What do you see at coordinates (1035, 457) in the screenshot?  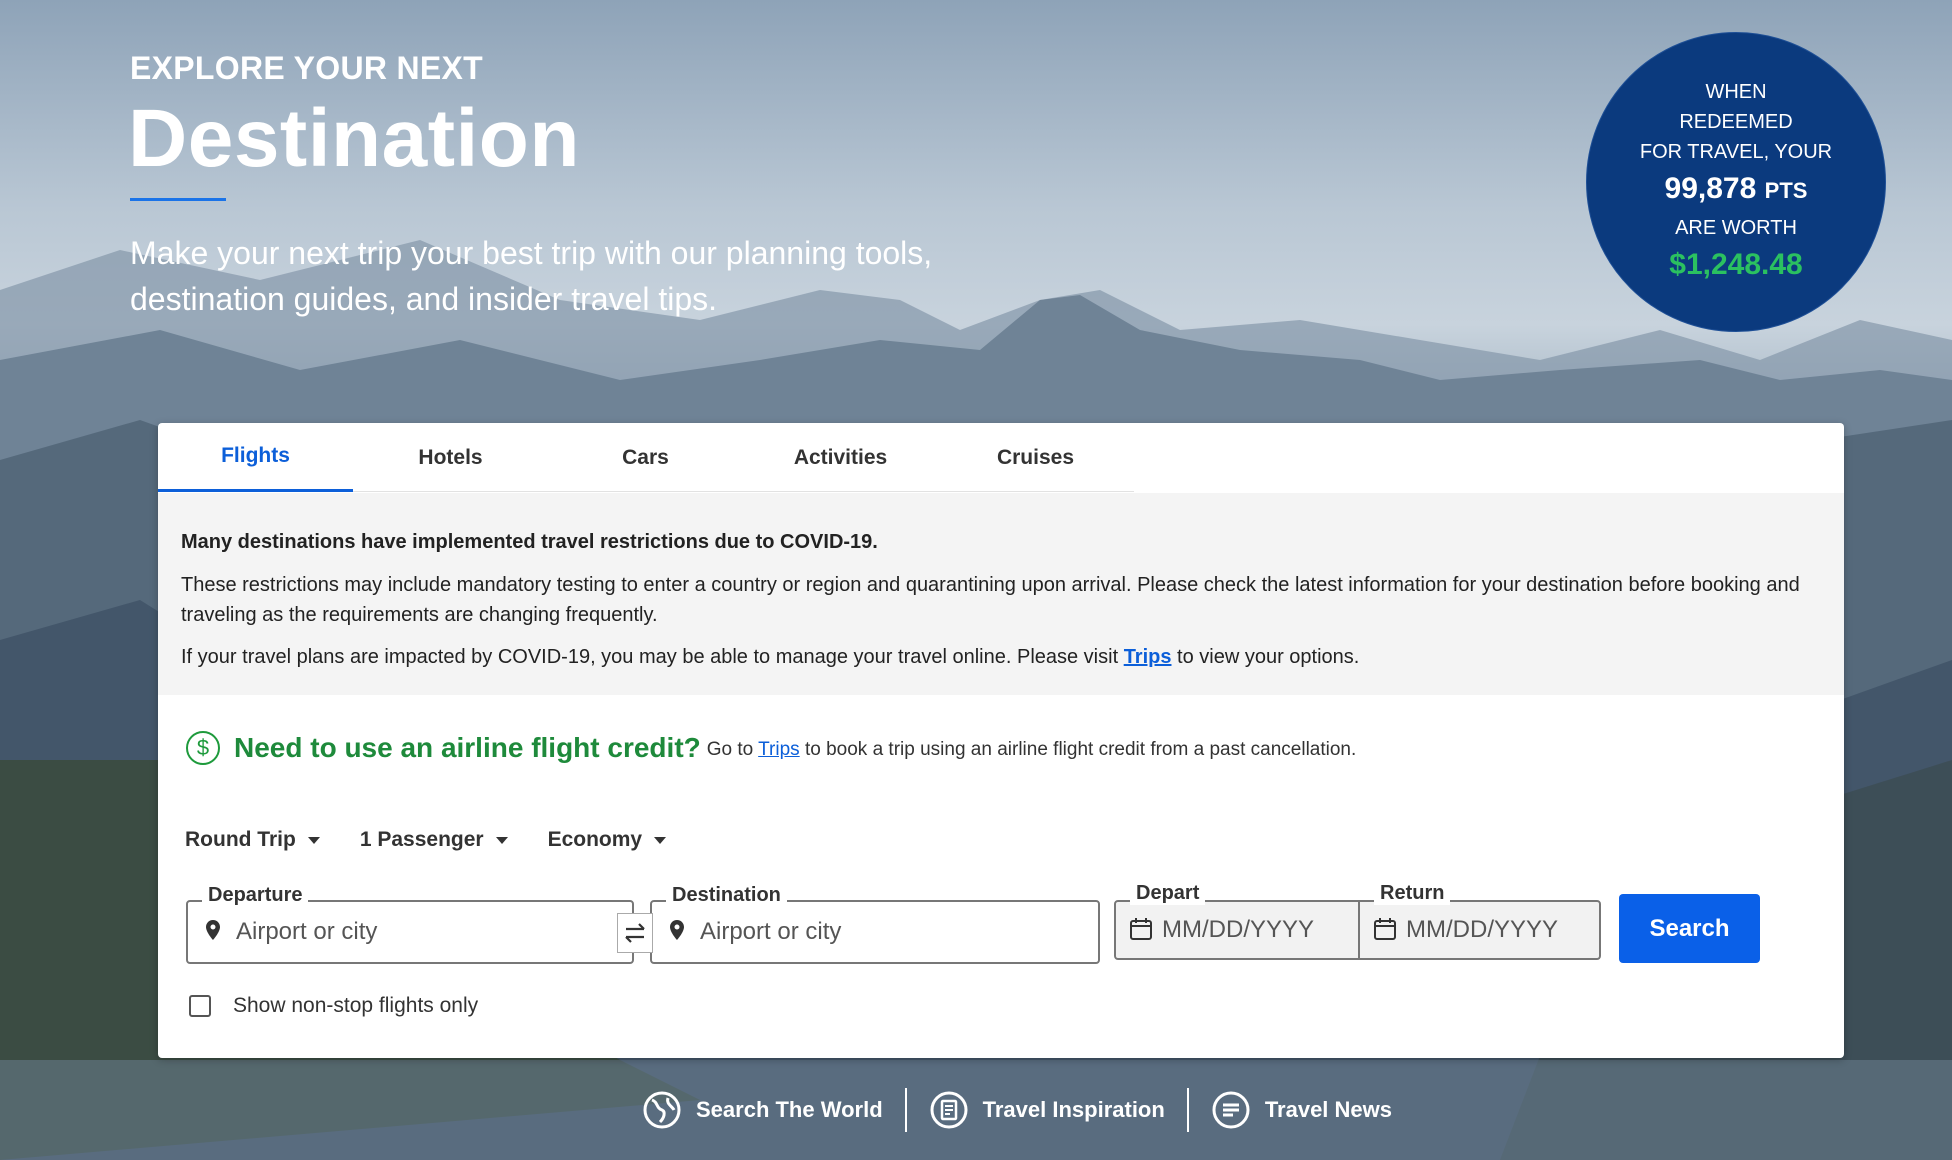 I see `tab-cruises: Cruises` at bounding box center [1035, 457].